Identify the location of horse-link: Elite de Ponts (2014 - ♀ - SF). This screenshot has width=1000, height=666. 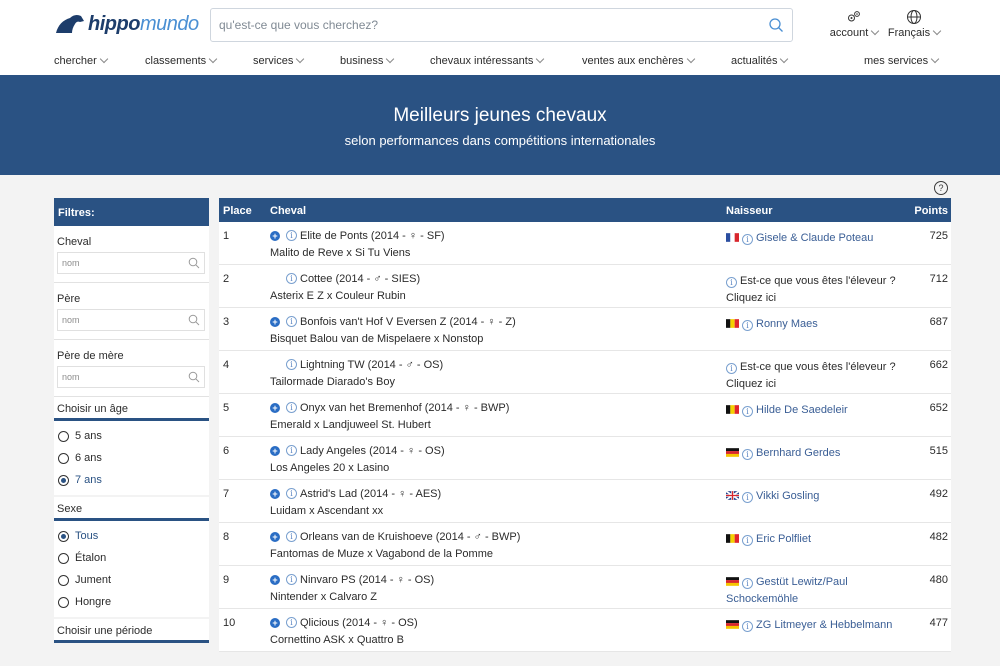
(372, 236).